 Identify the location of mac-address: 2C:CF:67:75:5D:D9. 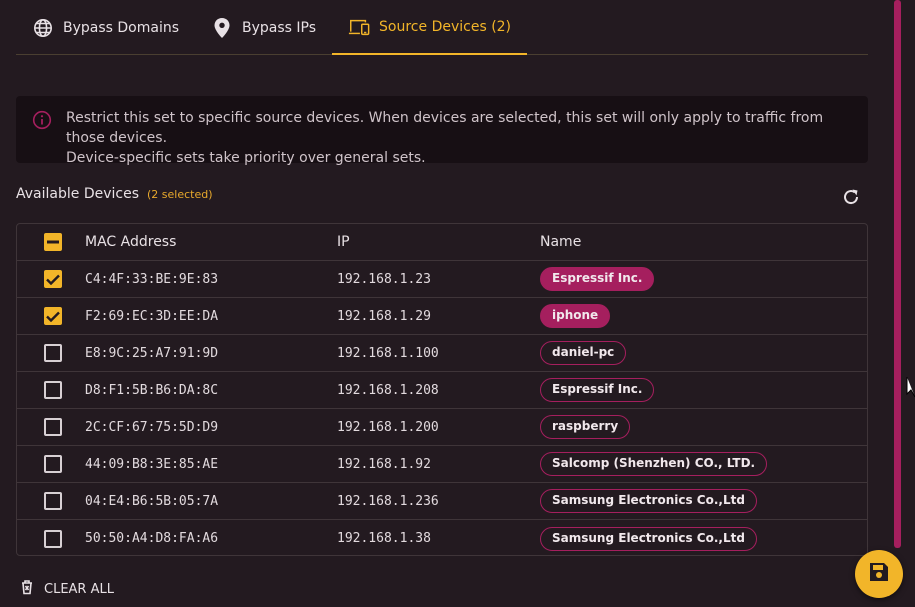
(152, 427).